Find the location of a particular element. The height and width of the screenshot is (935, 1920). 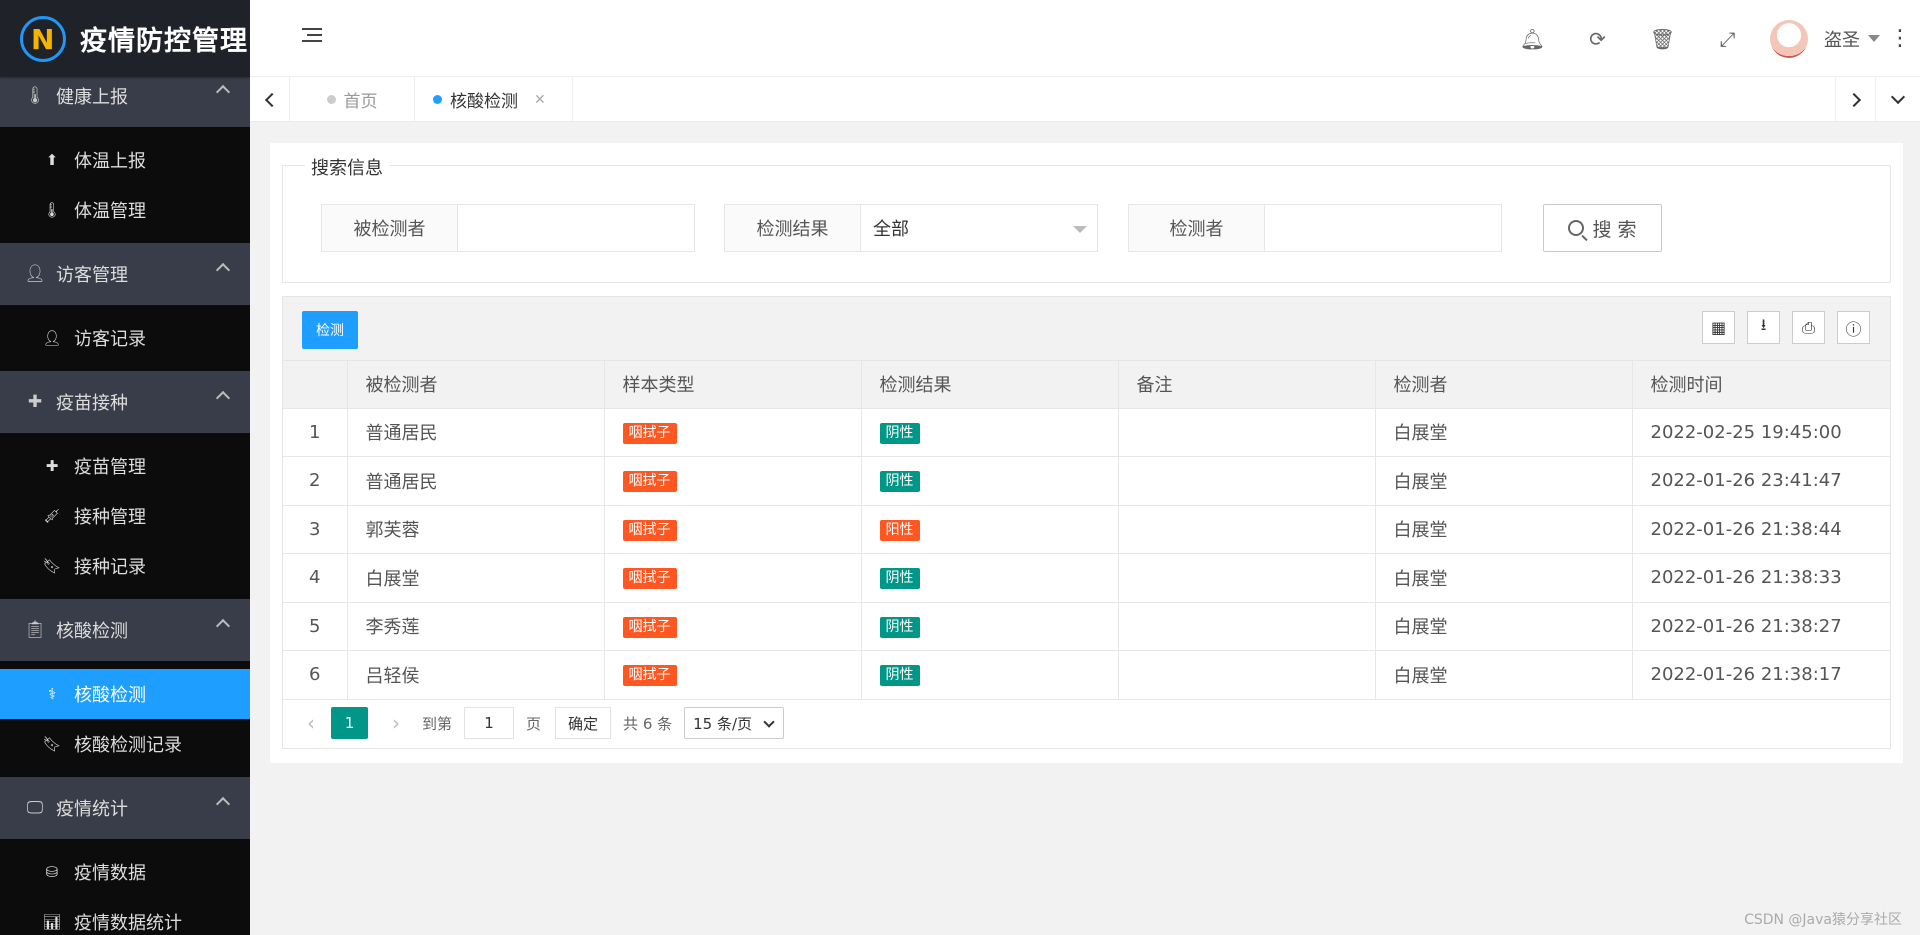

sidebar-item: ⬆ 体温上报 is located at coordinates (125, 160).